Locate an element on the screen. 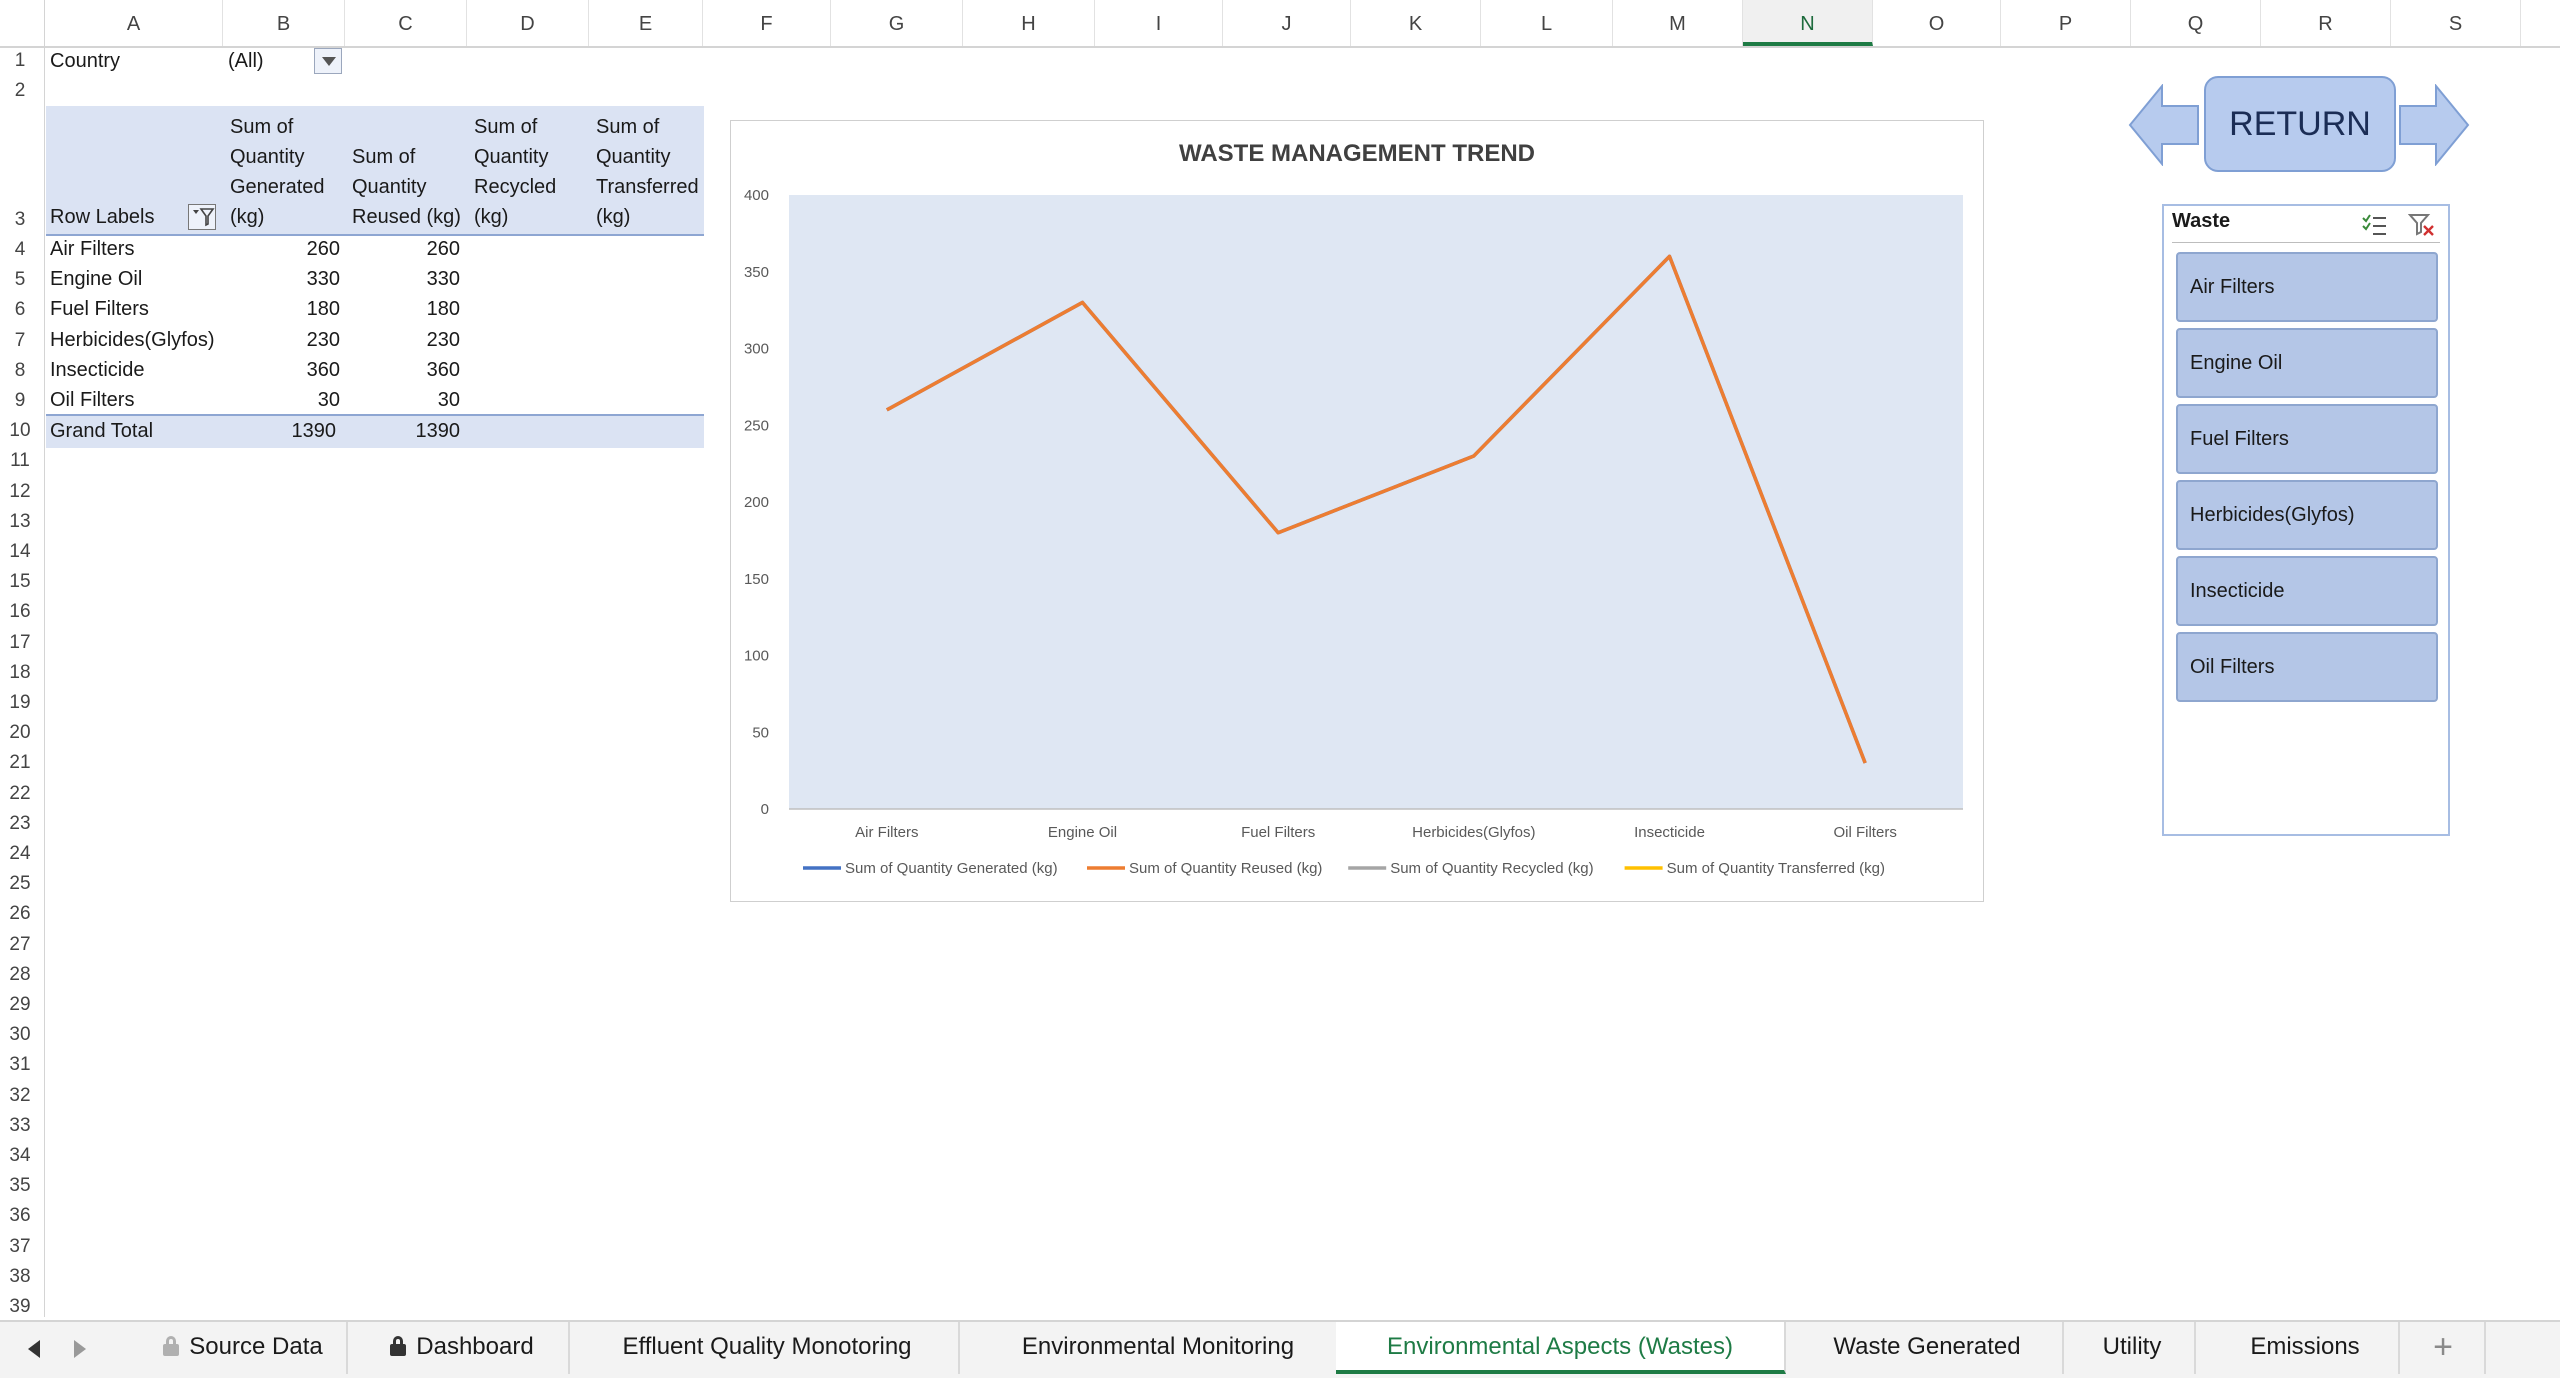 The width and height of the screenshot is (2560, 1378). column-header-e: E is located at coordinates (646, 23).